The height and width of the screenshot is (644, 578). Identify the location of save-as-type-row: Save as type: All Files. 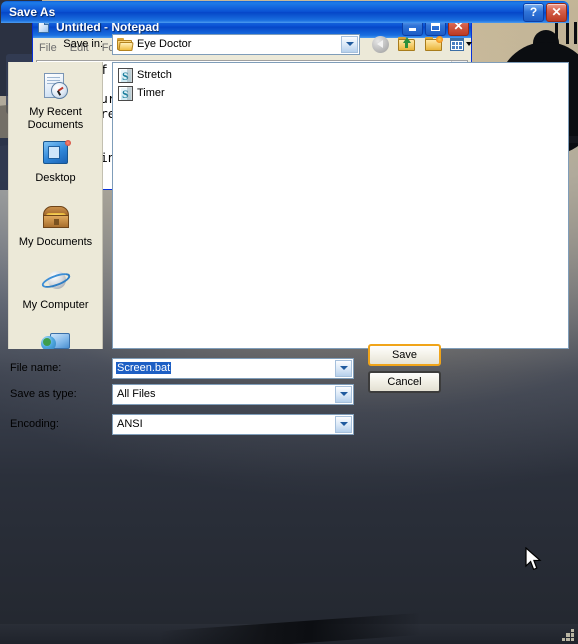
(289, 394).